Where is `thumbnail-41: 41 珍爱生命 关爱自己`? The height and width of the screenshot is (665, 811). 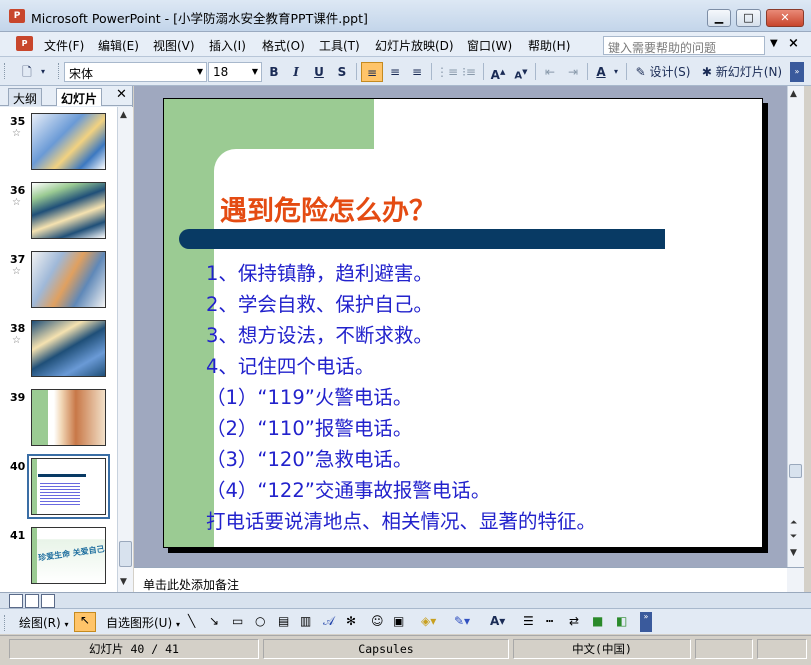 thumbnail-41: 41 珍爱生命 关爱自己 is located at coordinates (58, 559).